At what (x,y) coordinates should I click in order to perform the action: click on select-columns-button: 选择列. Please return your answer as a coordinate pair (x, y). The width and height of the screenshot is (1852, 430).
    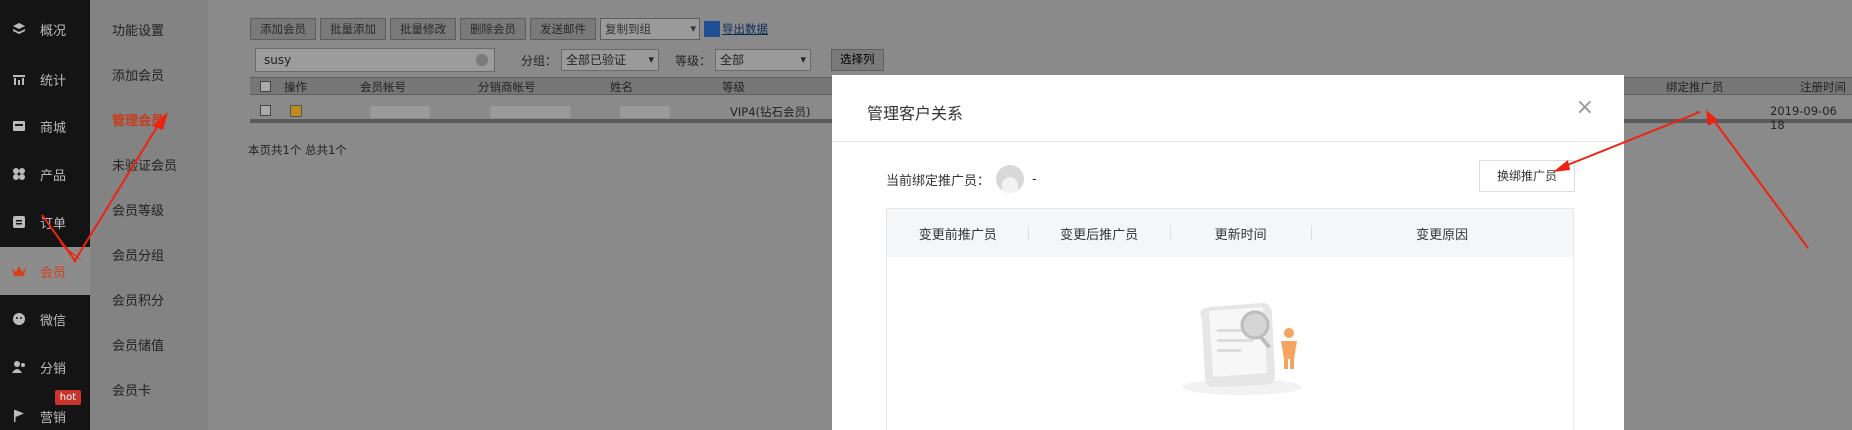
    Looking at the image, I should click on (857, 60).